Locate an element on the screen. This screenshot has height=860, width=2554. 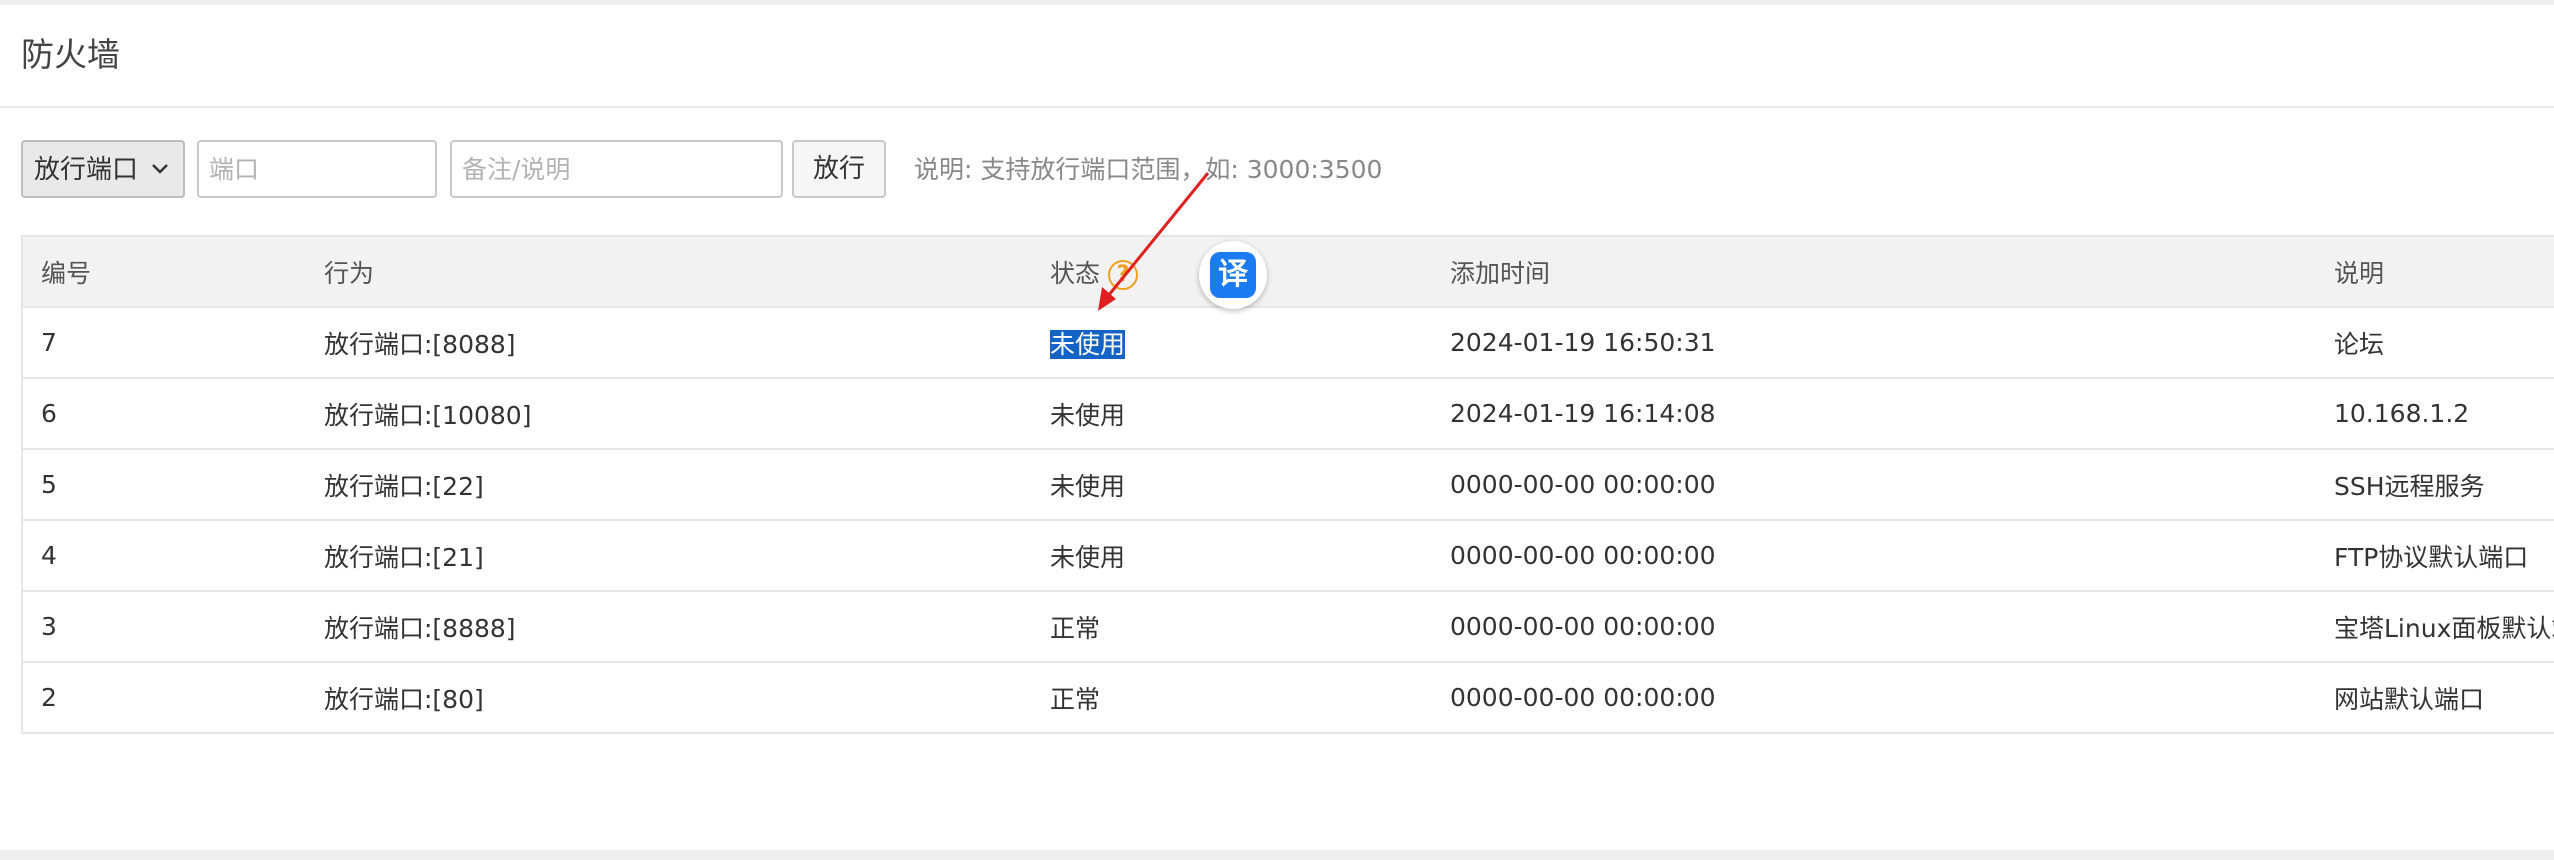
row-time: 2024-01-19 16:14:08 is located at coordinates (1873, 413).